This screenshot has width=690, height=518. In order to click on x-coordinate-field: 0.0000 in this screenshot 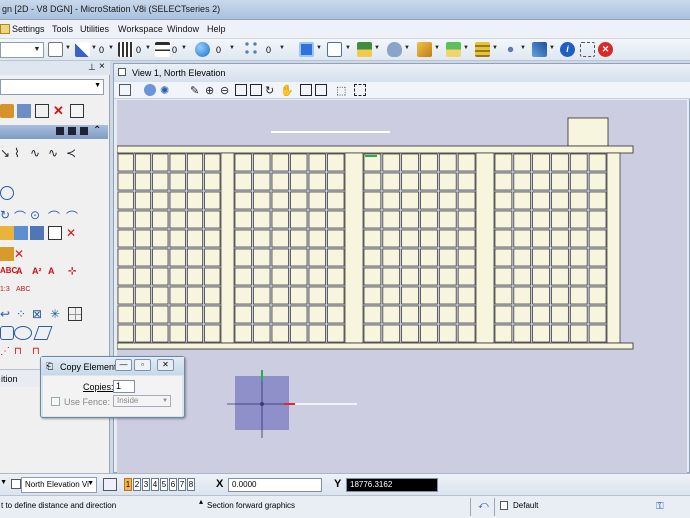, I will do `click(275, 485)`.